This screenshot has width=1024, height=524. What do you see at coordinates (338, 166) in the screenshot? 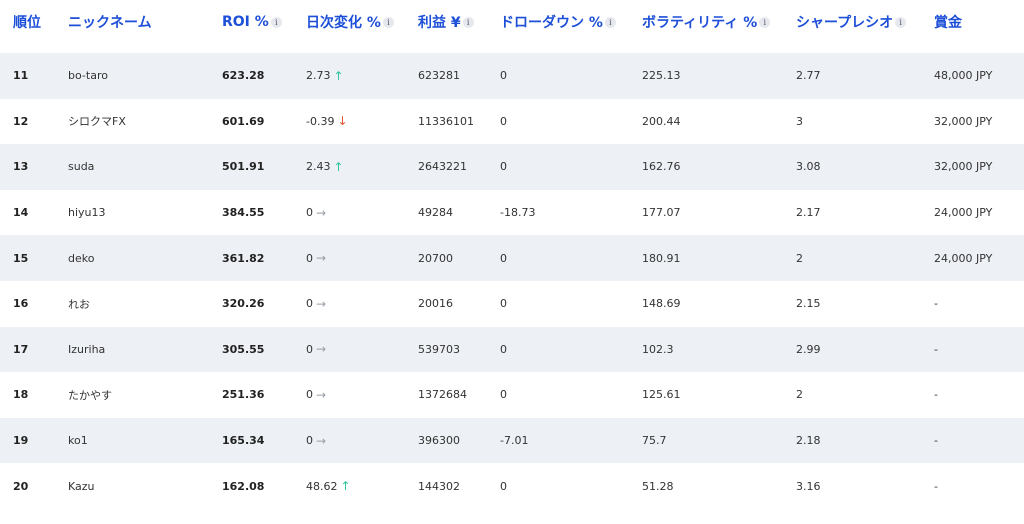
I see `arrow-up-icon: ↑` at bounding box center [338, 166].